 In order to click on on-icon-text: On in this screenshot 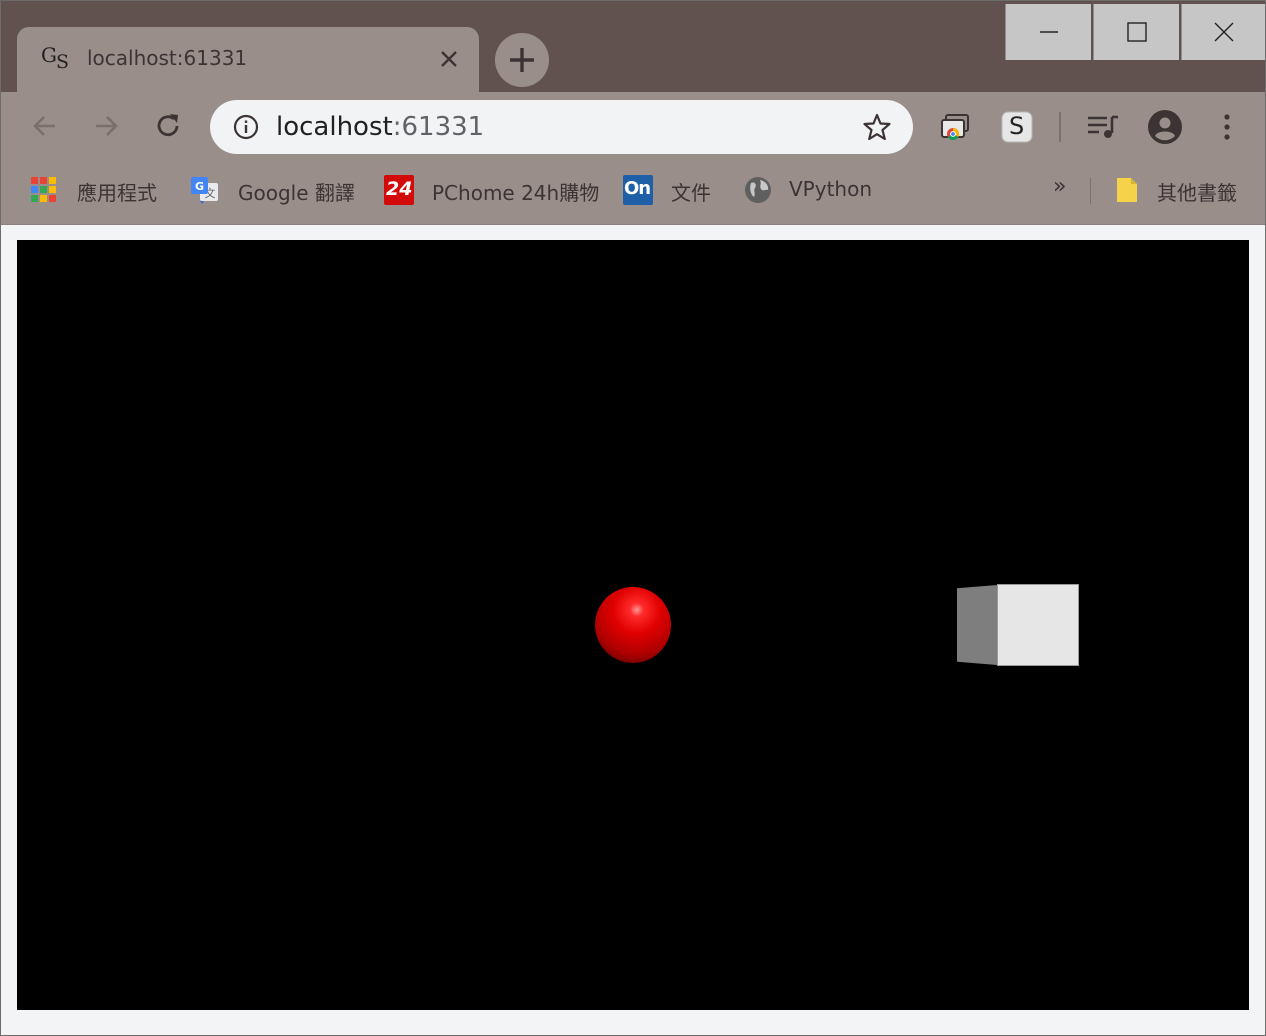, I will do `click(637, 188)`.